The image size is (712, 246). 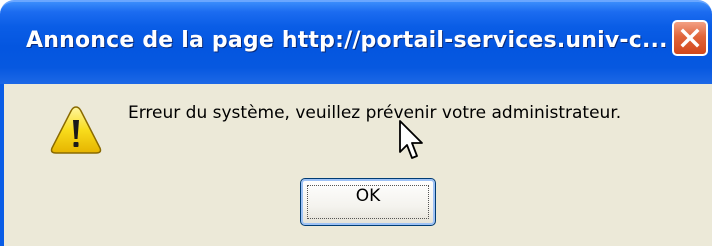 I want to click on ok-button: OK, so click(x=368, y=202).